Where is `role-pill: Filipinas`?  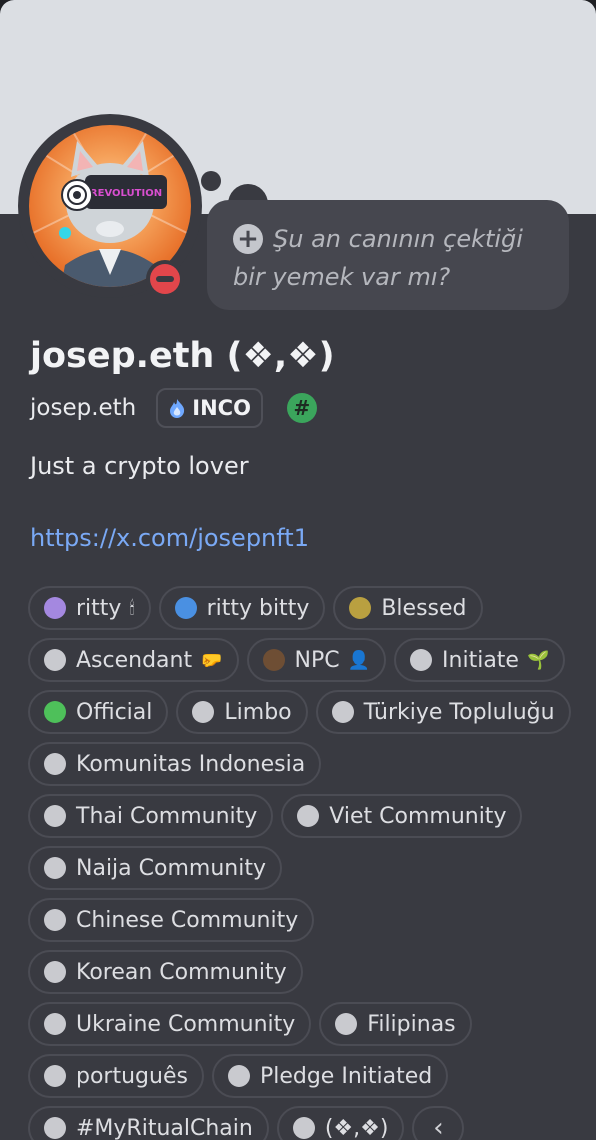 role-pill: Filipinas is located at coordinates (395, 1024).